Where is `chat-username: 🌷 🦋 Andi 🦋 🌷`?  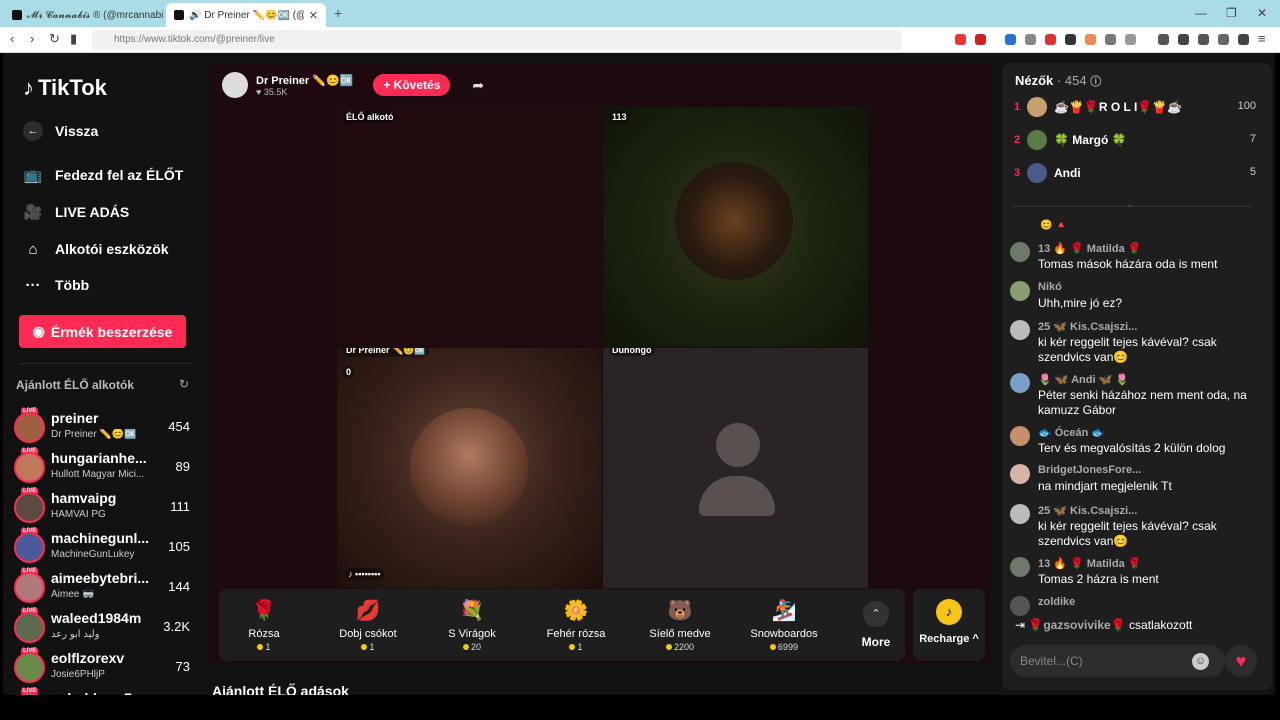 chat-username: 🌷 🦋 Andi 🦋 🌷 is located at coordinates (1083, 379).